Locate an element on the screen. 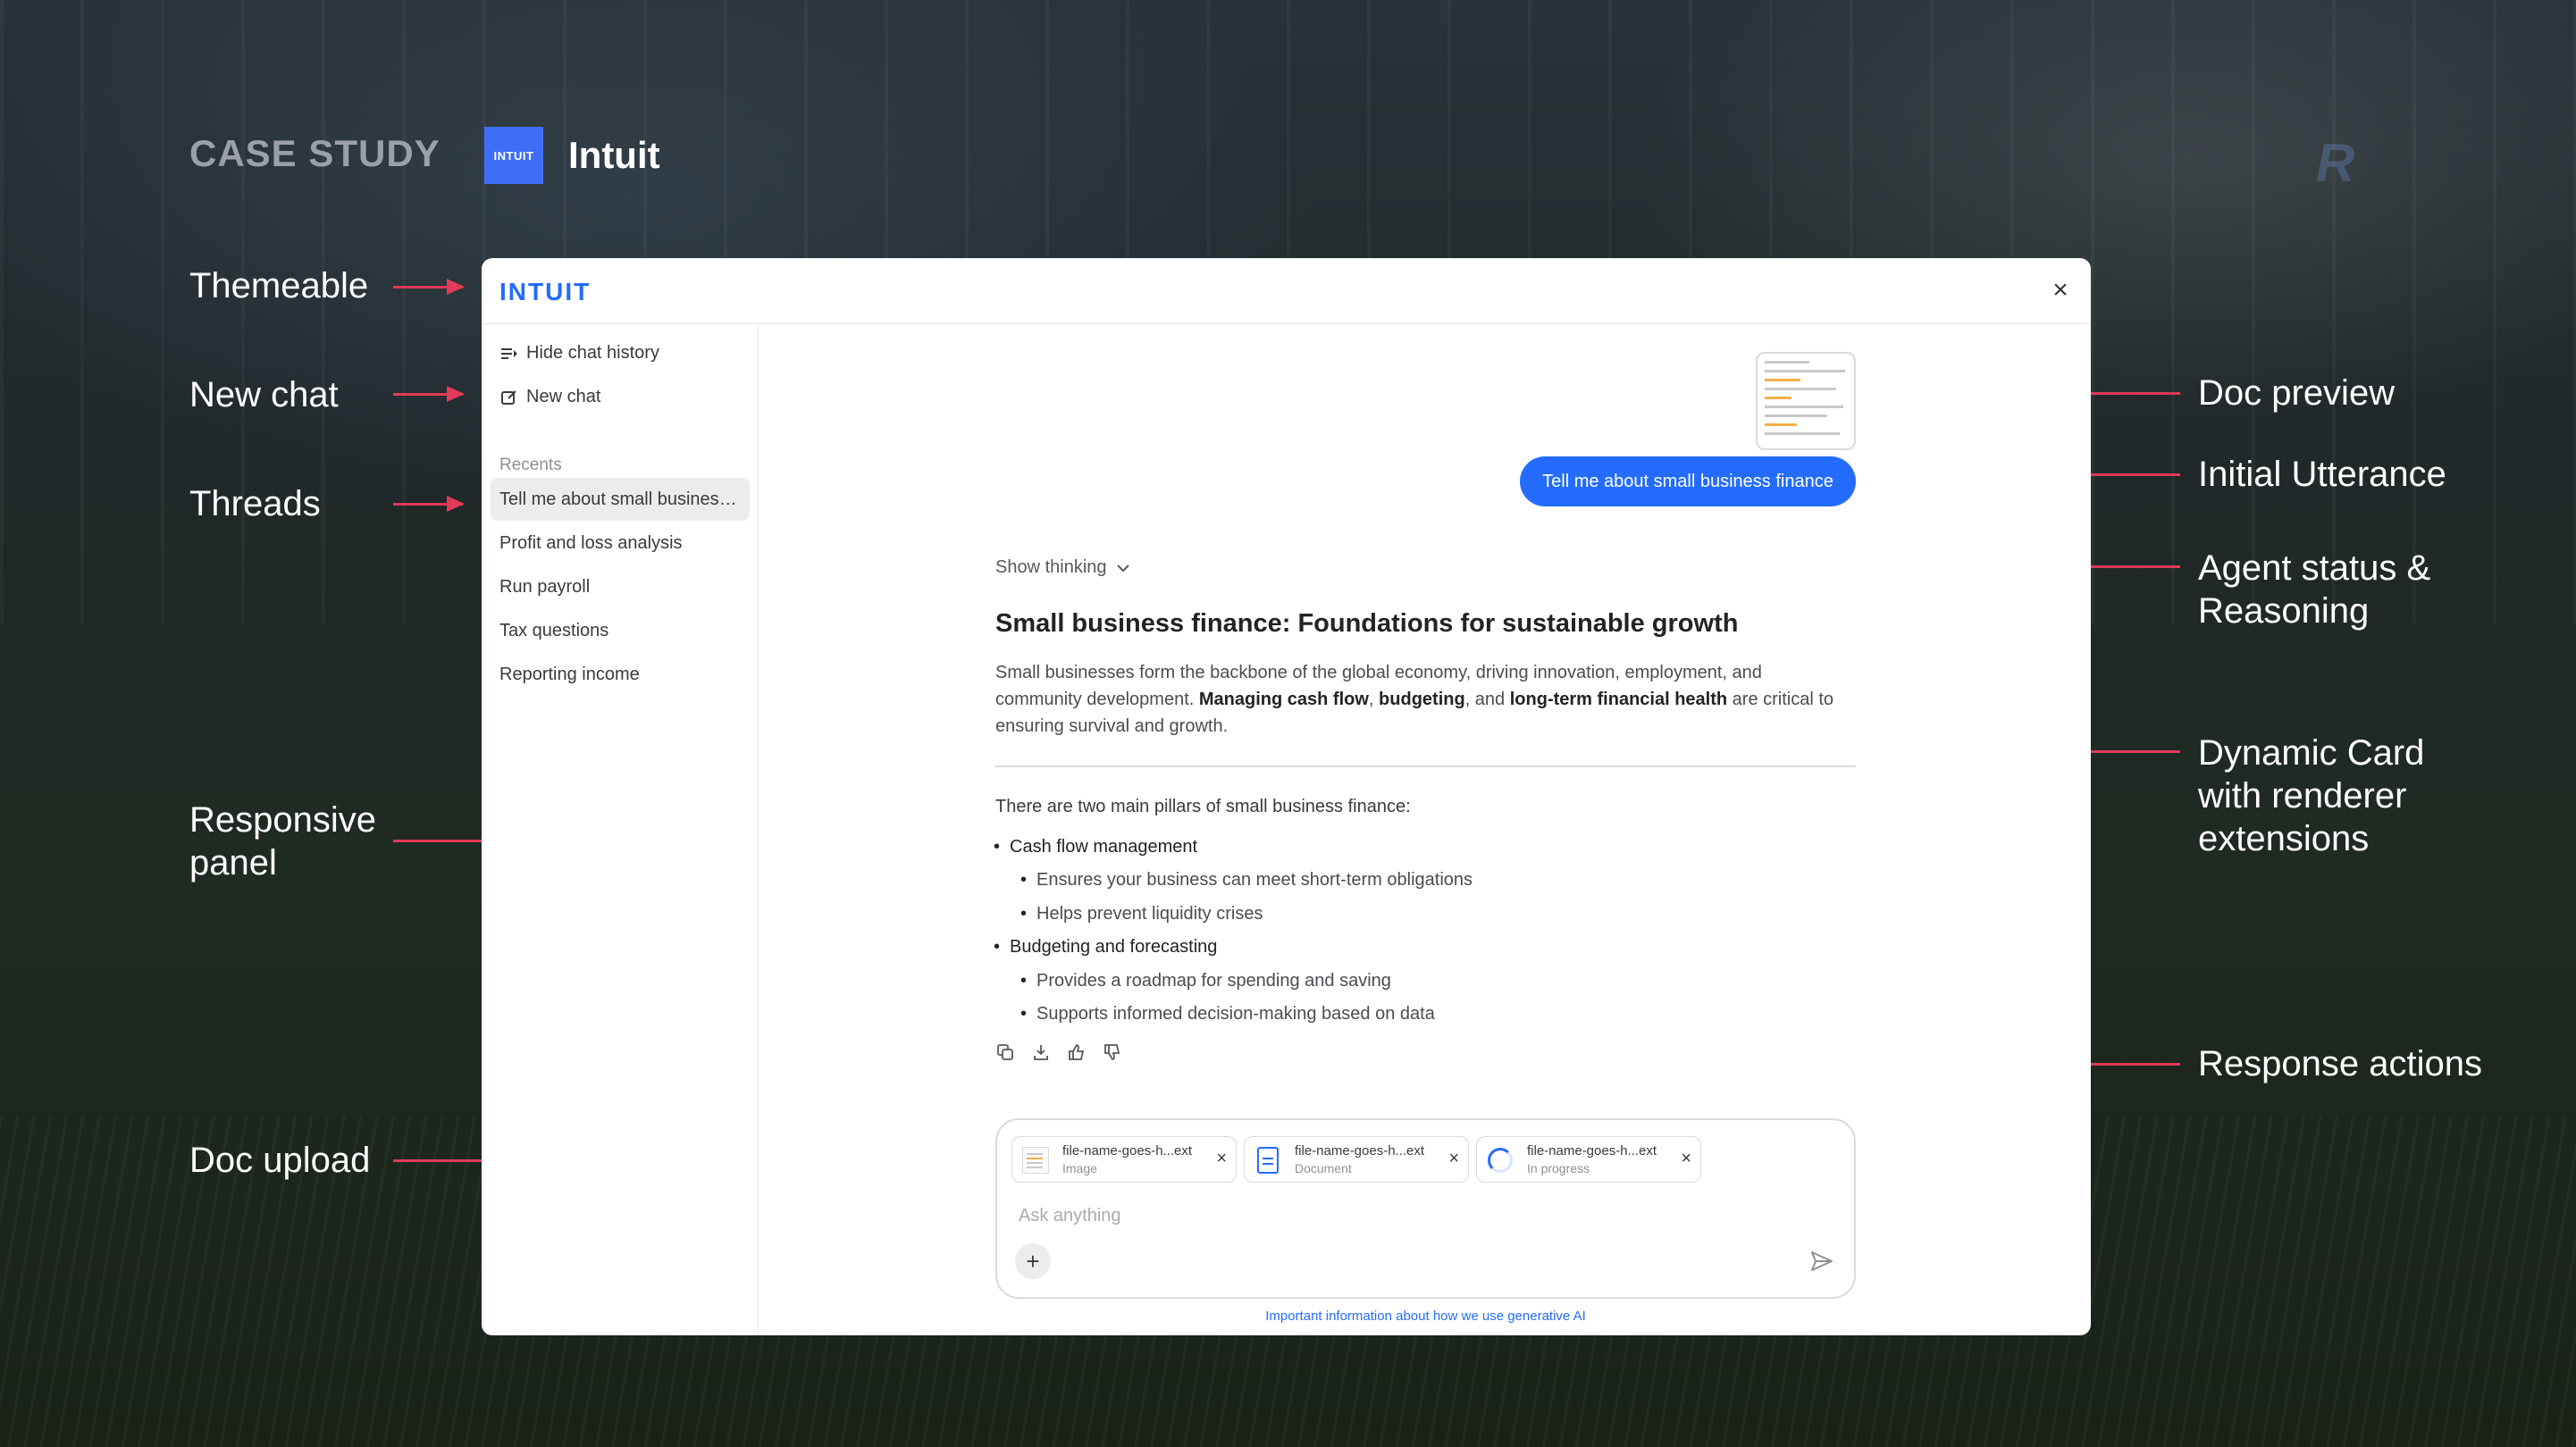 The image size is (2576, 1447). new-chat-label: New chat is located at coordinates (563, 396).